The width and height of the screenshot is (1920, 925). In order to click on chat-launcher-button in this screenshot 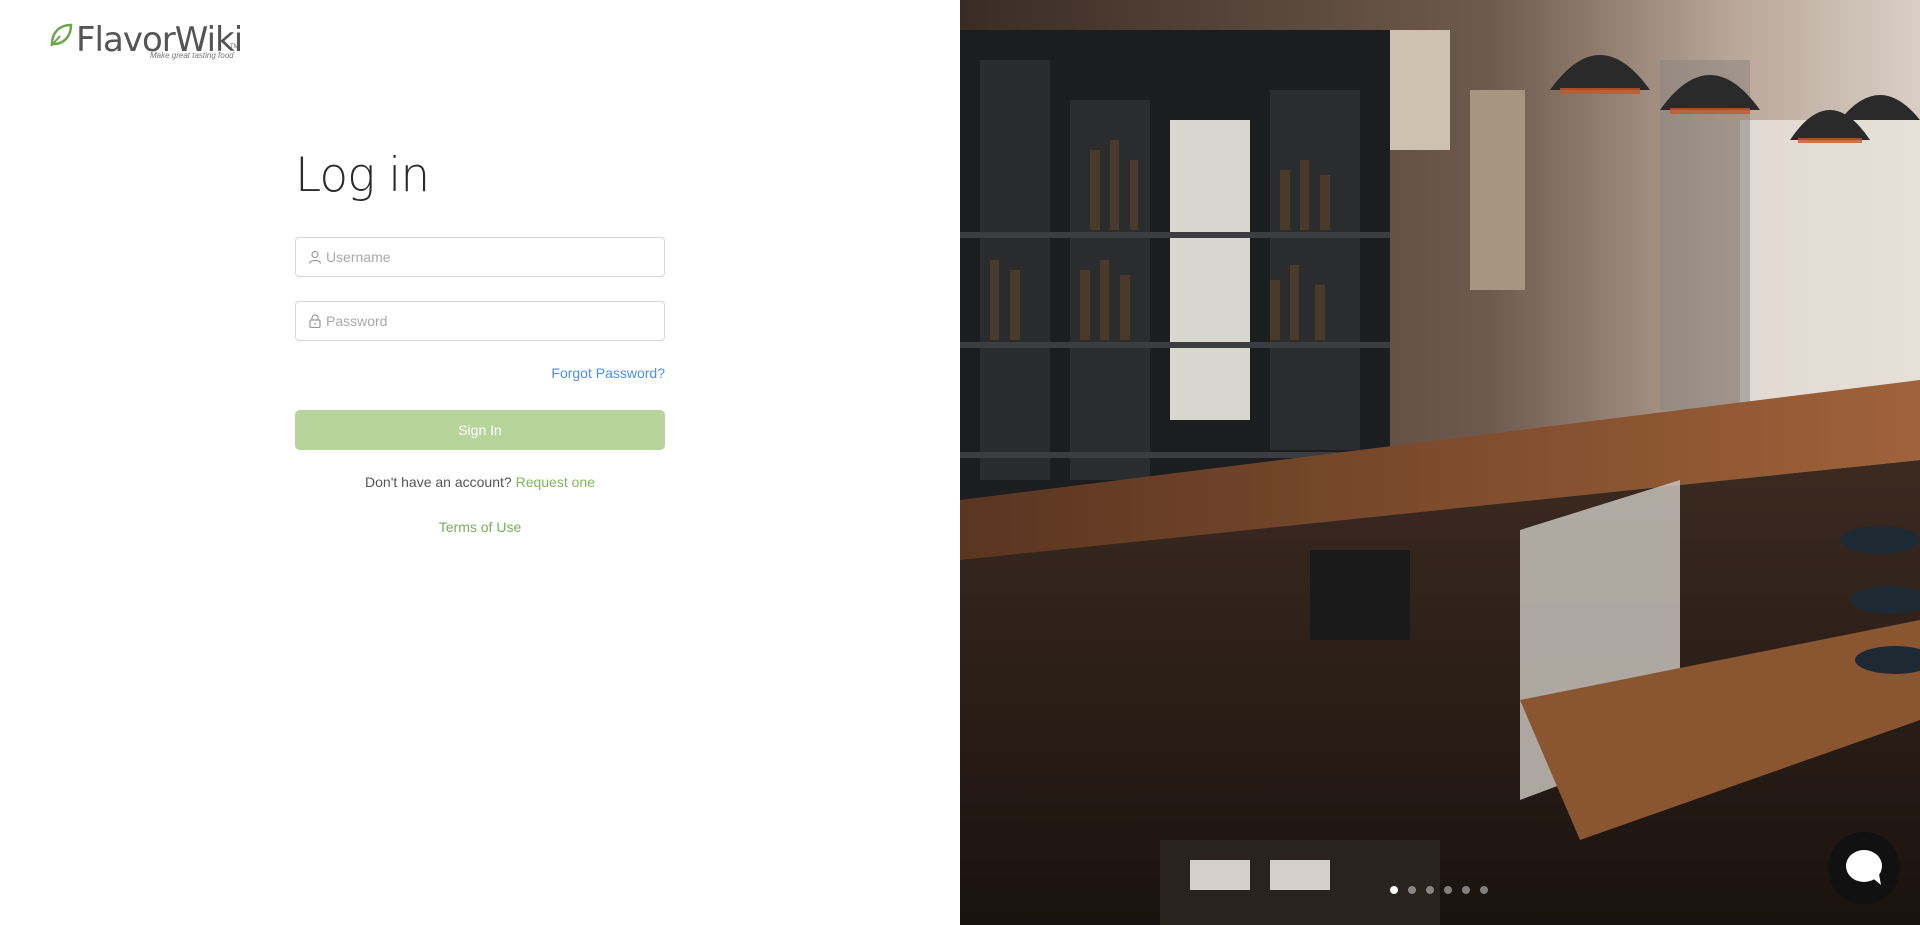, I will do `click(1864, 868)`.